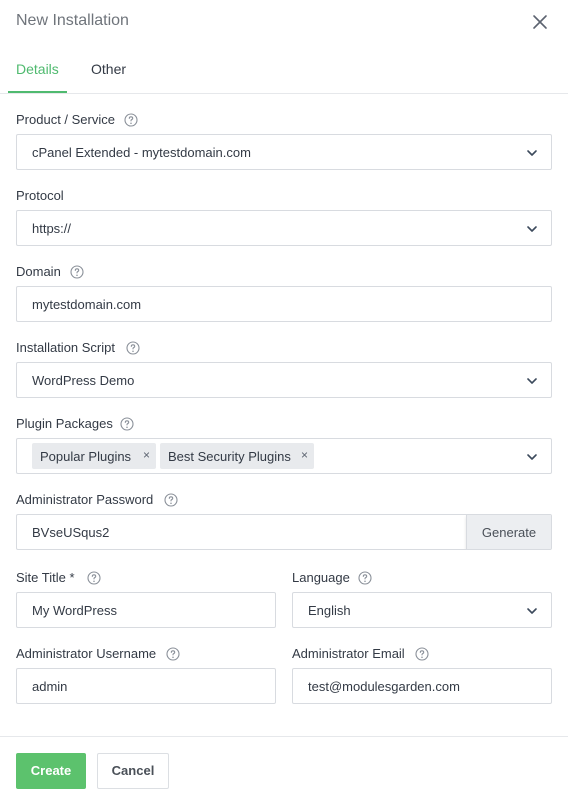 The width and height of the screenshot is (568, 805). Describe the element at coordinates (284, 380) in the screenshot. I see `installation-script-select: WordPress Demo` at that location.